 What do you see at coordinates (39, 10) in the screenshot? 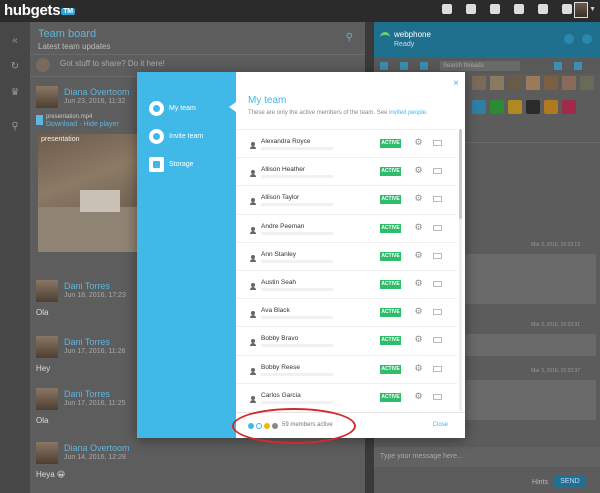
I see `app-logo: hubgets TM` at bounding box center [39, 10].